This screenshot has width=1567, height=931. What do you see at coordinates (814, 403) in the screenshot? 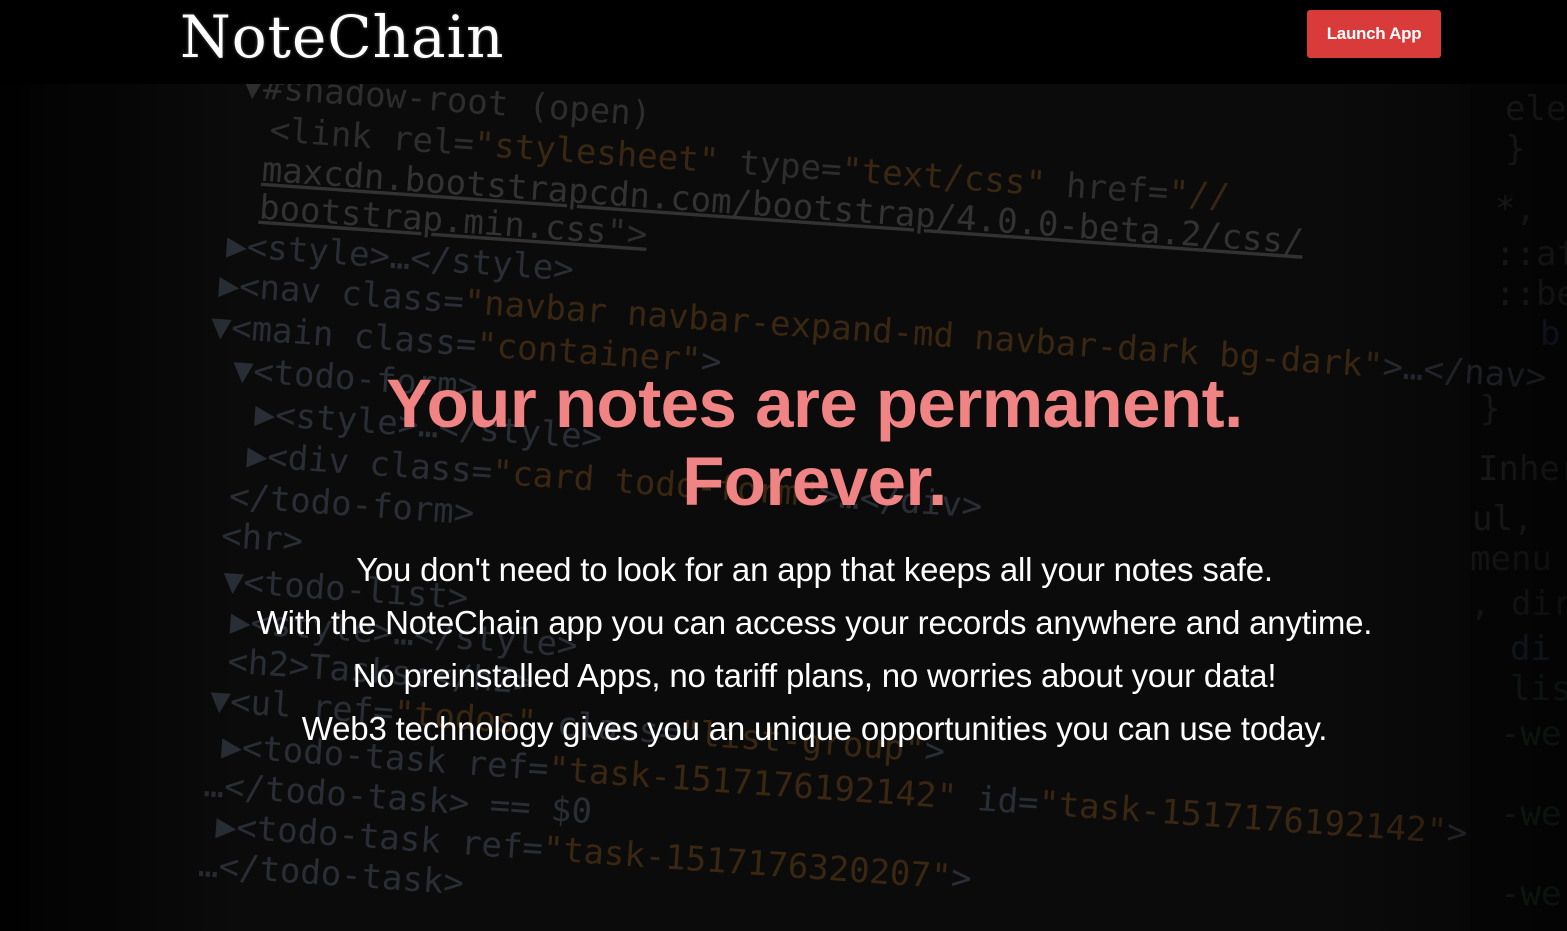
I see `headline-line-1: Your notes are permanent.` at bounding box center [814, 403].